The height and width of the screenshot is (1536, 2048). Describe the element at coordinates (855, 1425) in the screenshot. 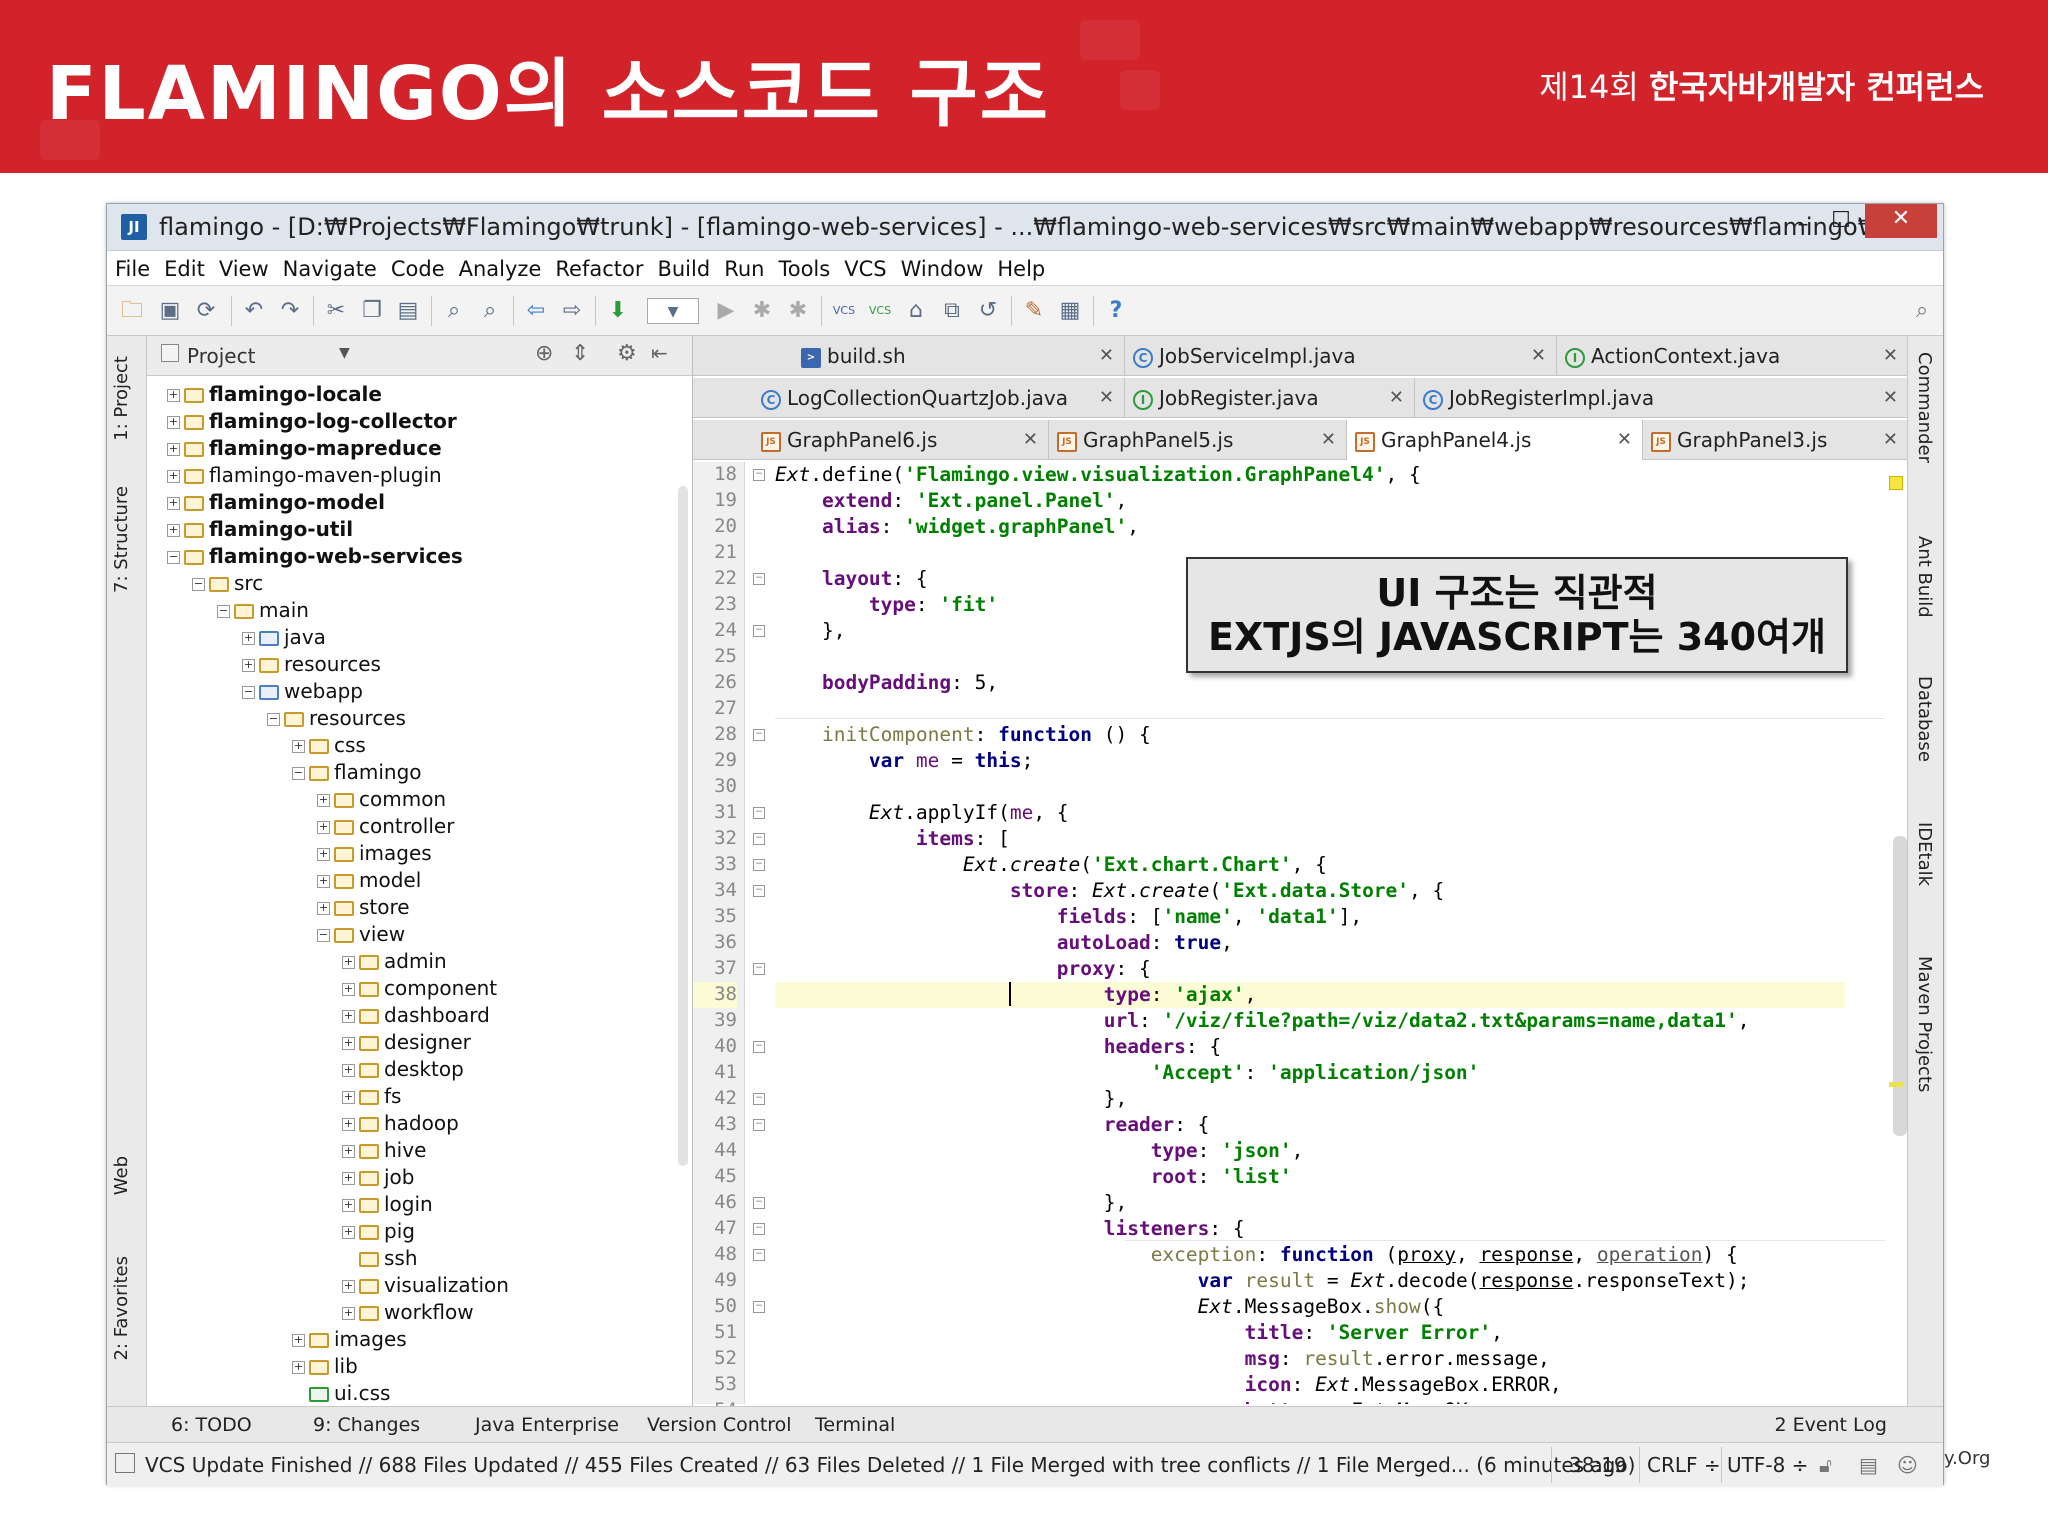

I see `terminal-tab: Terminal` at that location.